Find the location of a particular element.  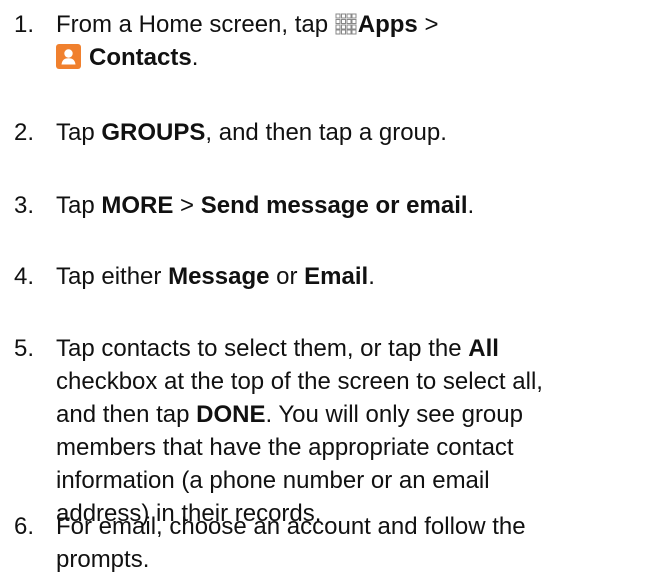

step-plain-text: or is located at coordinates (287, 276).